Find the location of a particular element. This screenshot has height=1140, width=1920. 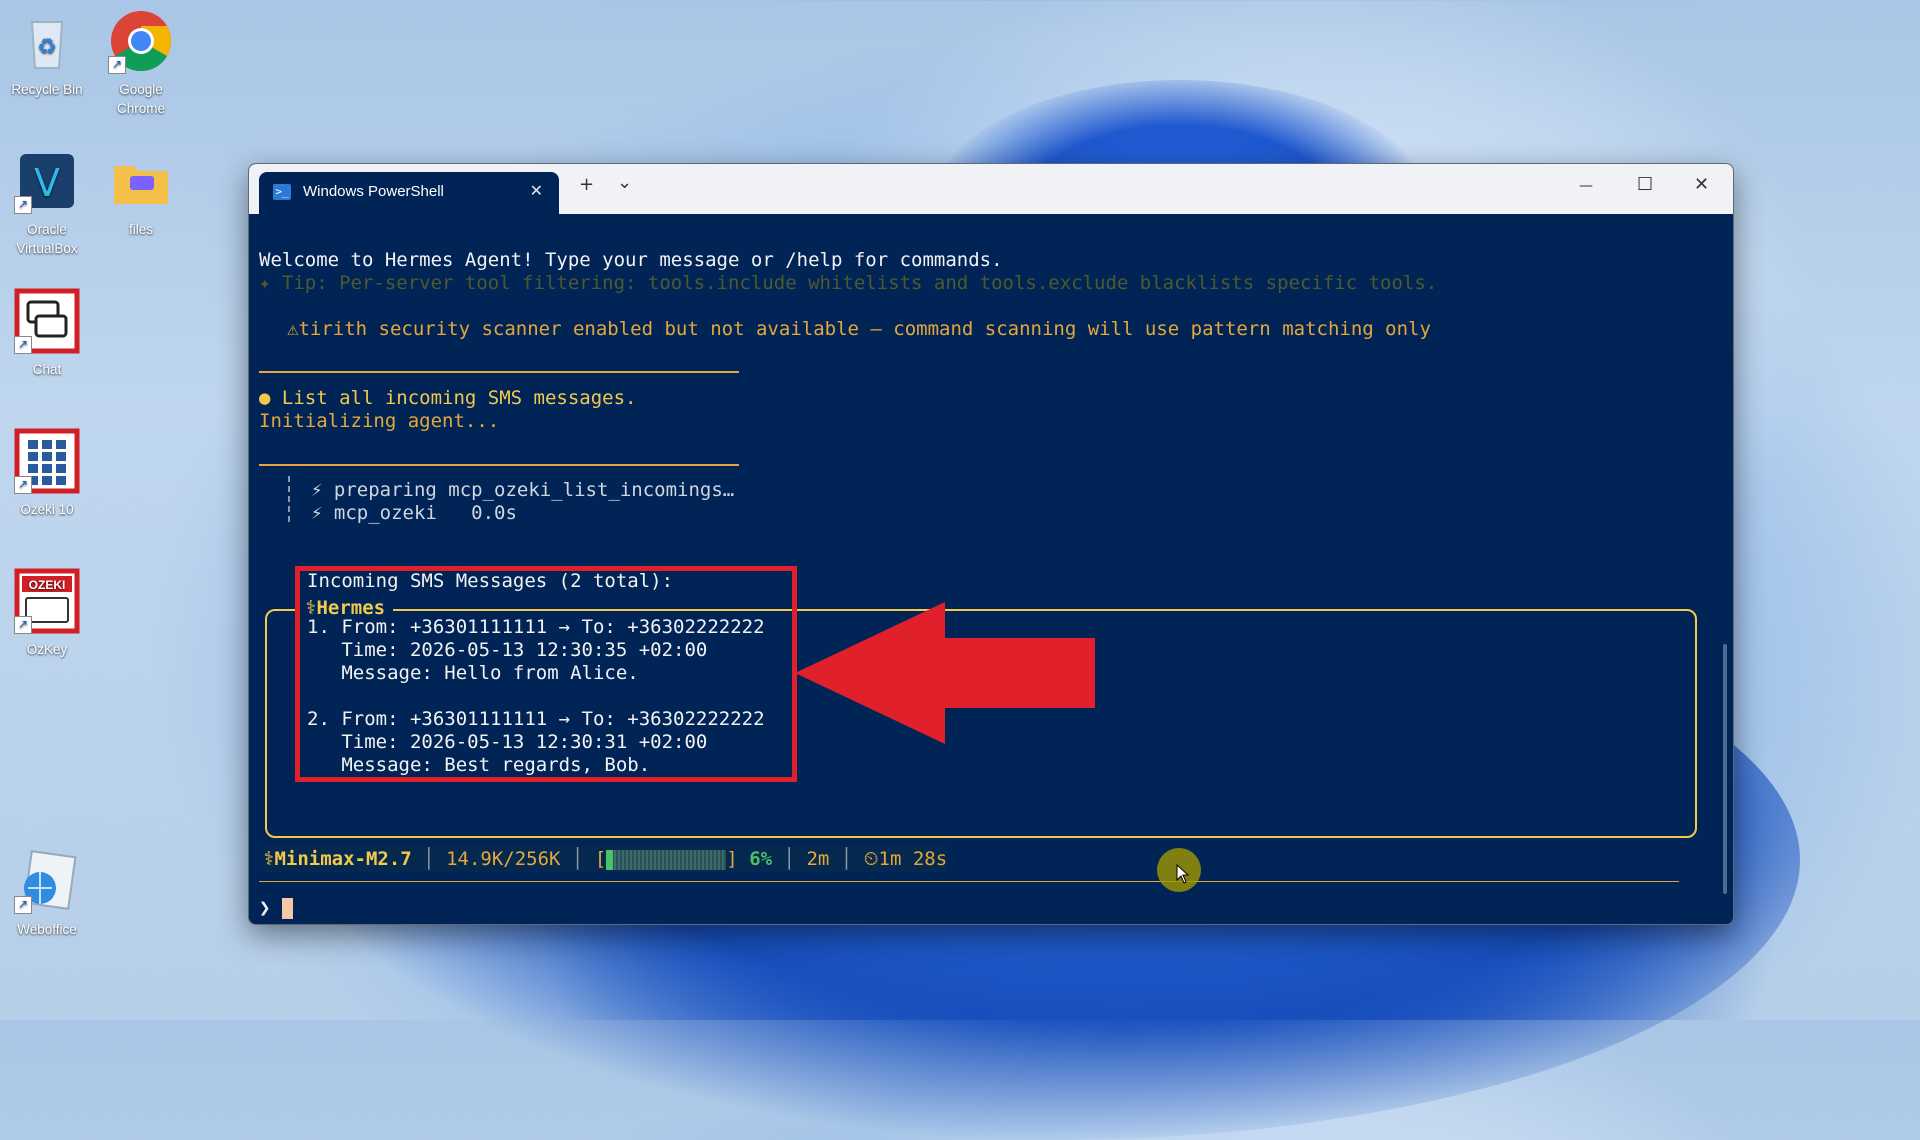

tool-result-line: ⚡ mcp_ozeki 0.0s is located at coordinates (414, 513).